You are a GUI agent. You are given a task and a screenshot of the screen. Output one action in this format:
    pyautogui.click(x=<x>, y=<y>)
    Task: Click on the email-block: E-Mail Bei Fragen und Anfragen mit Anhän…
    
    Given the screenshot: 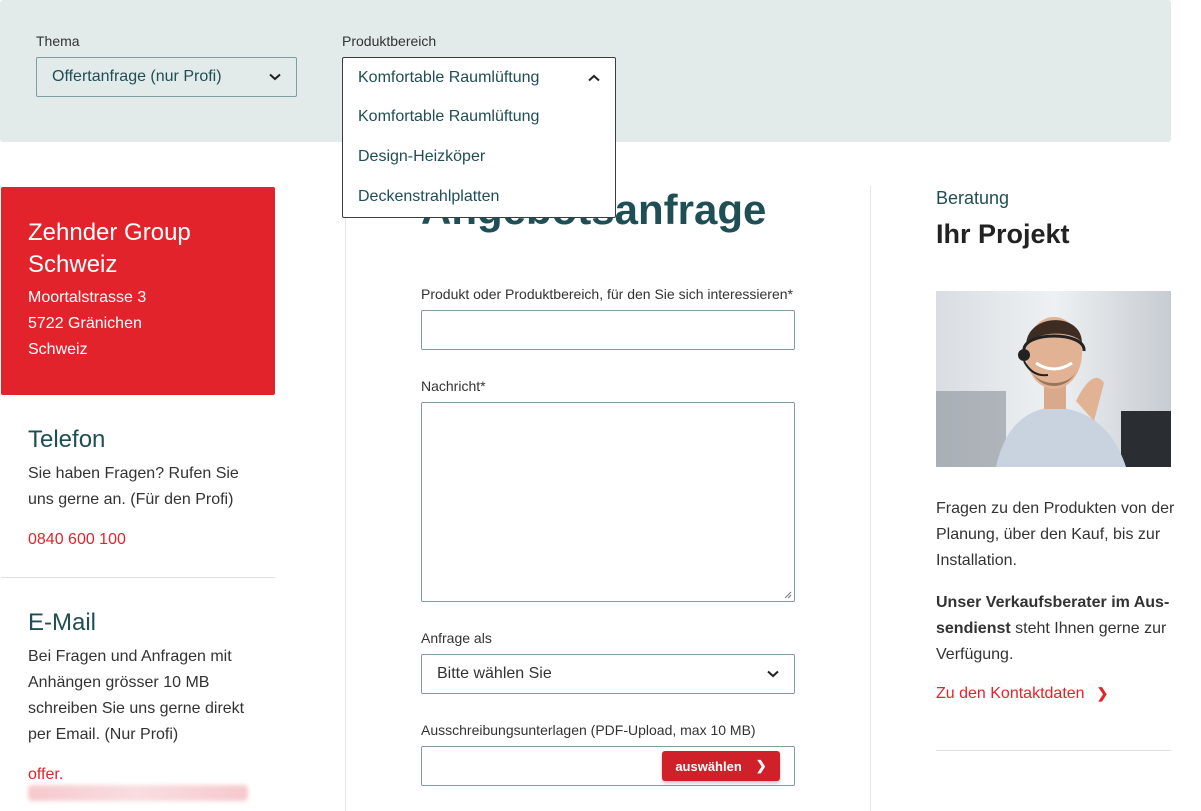 What is the action you would take?
    pyautogui.click(x=148, y=705)
    